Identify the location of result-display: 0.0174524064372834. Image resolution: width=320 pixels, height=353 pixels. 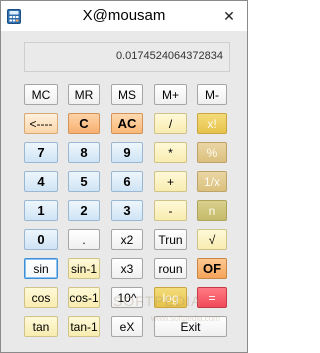
(127, 57).